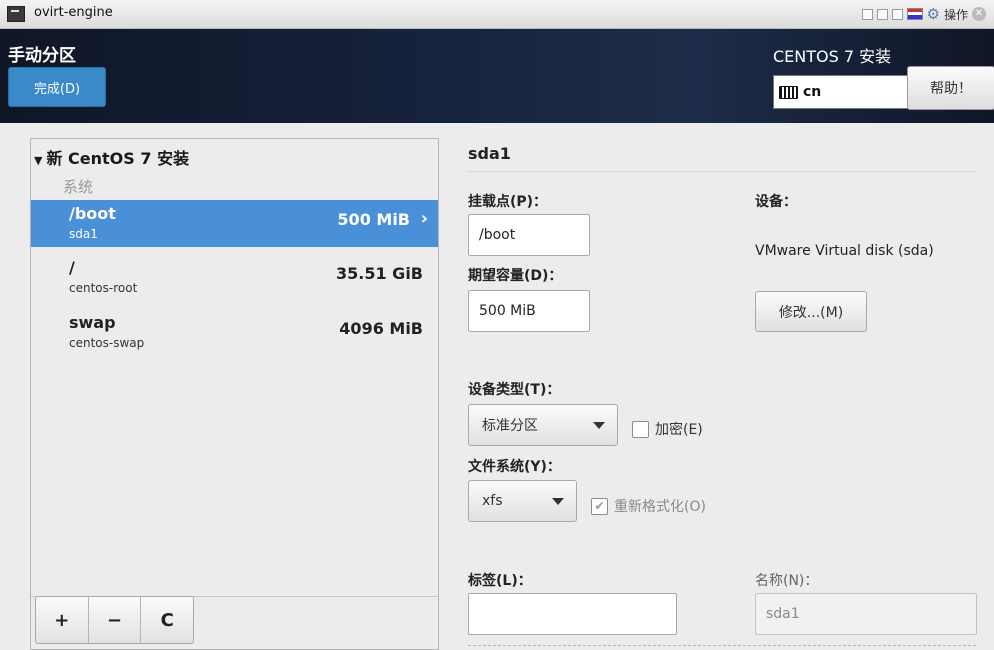  What do you see at coordinates (379, 273) in the screenshot?
I see `partition-size: 35.51 GiB` at bounding box center [379, 273].